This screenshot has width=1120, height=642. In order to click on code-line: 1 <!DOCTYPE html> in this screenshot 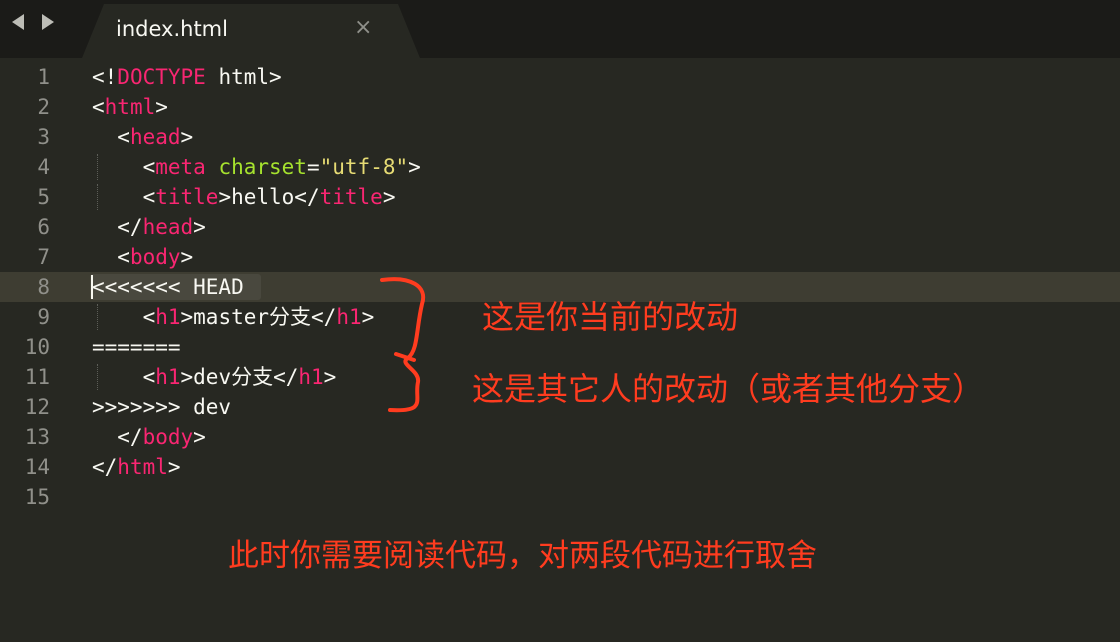, I will do `click(560, 77)`.